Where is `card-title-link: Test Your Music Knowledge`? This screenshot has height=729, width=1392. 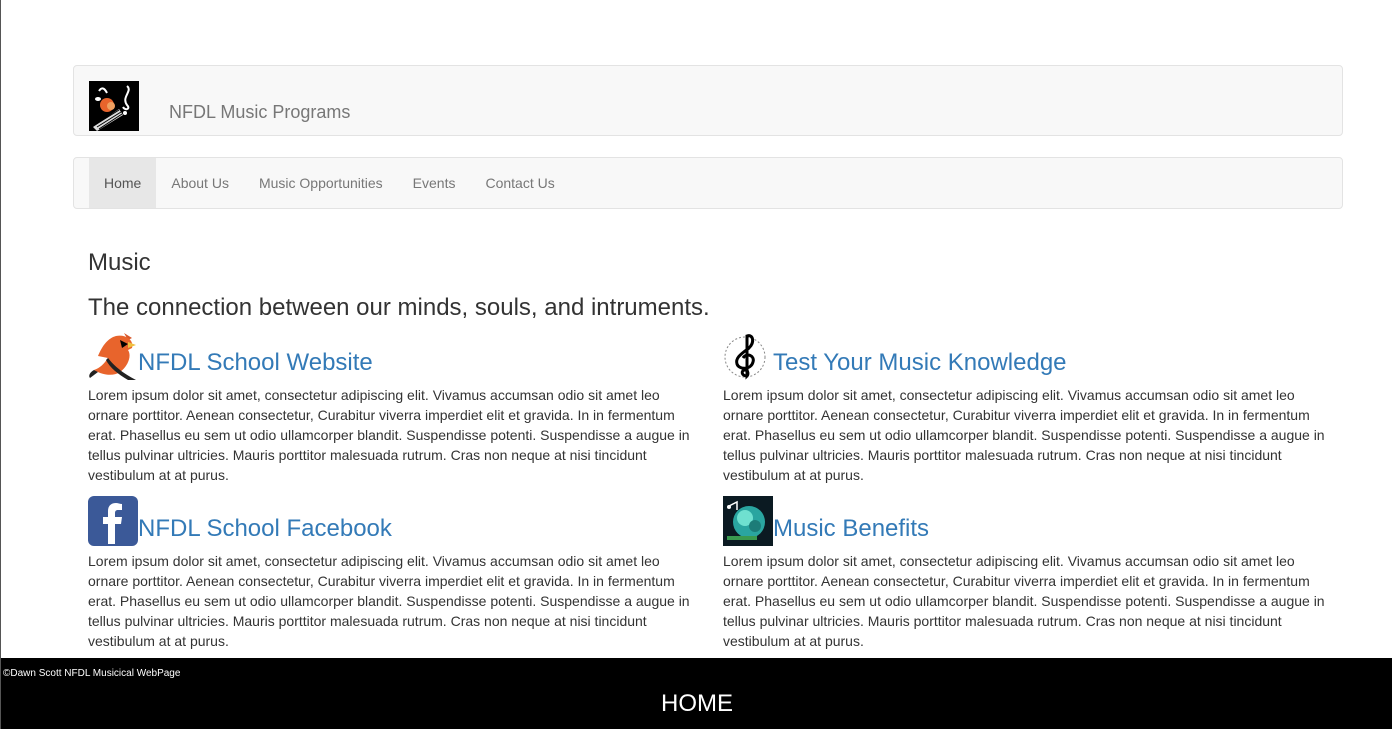 card-title-link: Test Your Music Knowledge is located at coordinates (920, 365).